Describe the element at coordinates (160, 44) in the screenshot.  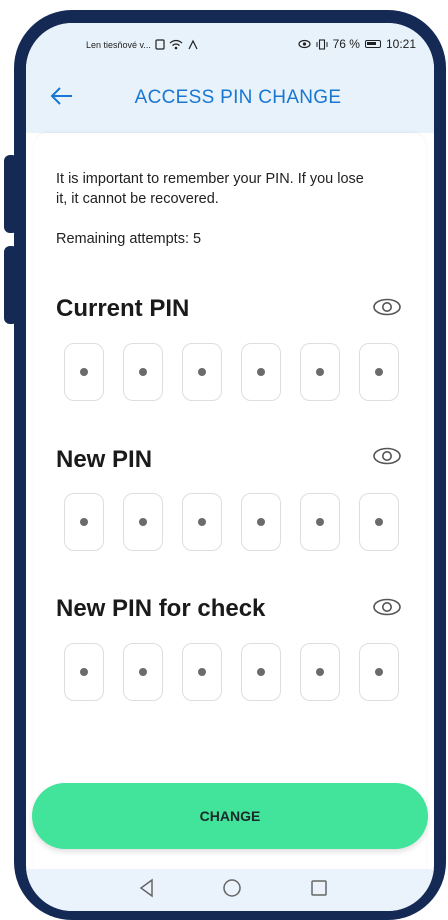
I see `sim-icon` at that location.